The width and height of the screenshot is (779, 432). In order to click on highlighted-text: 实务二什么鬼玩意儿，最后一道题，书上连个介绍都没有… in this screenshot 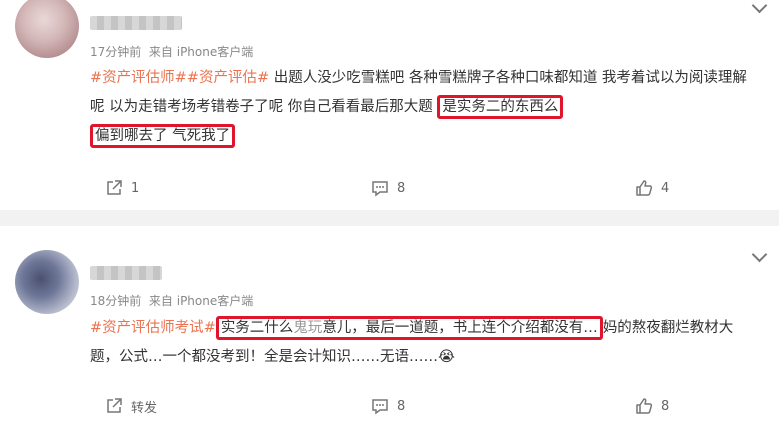, I will do `click(409, 328)`.